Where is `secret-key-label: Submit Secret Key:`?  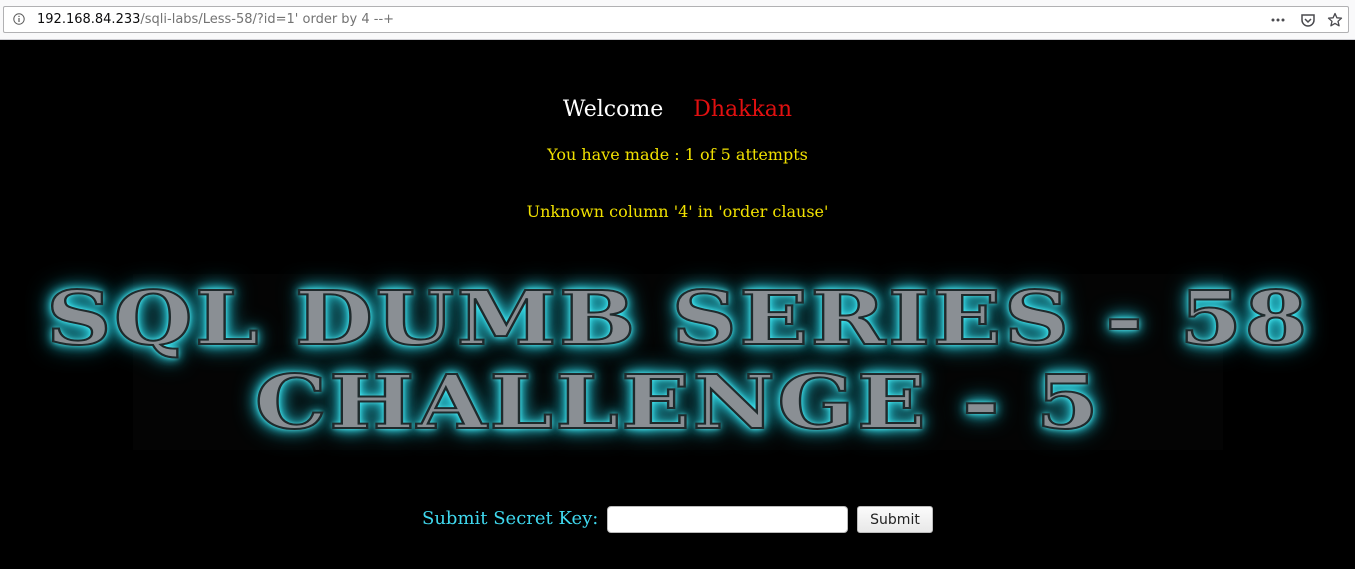 secret-key-label: Submit Secret Key: is located at coordinates (510, 518).